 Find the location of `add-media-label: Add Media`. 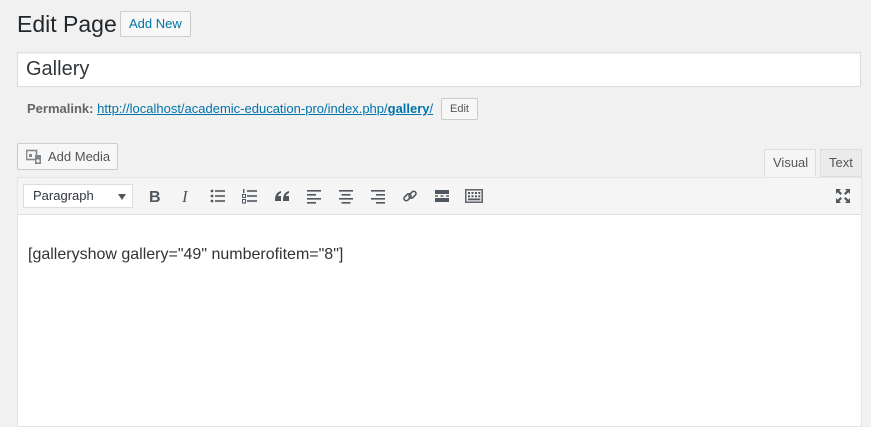

add-media-label: Add Media is located at coordinates (79, 156).